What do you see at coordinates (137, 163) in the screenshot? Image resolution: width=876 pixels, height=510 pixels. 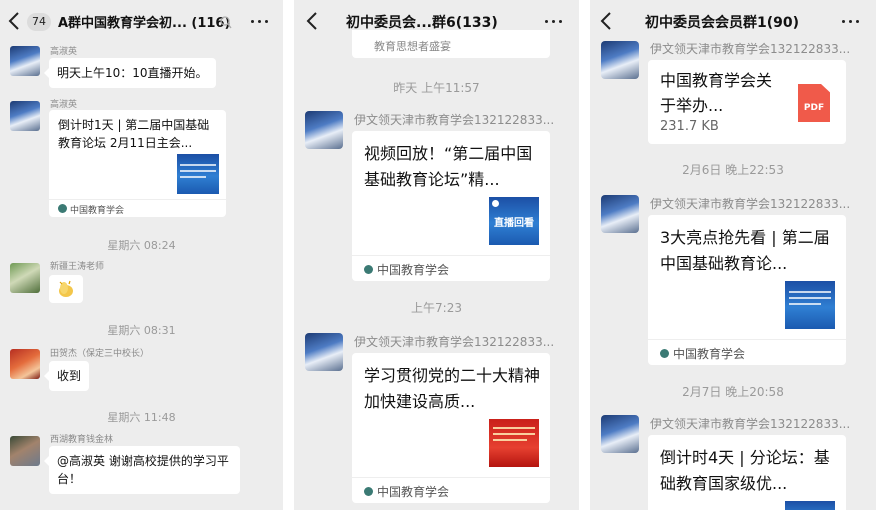 I see `article-card: 倒计时1天 | 第二届中国基础教育论坛 2月11日主会... 中国教育学会` at bounding box center [137, 163].